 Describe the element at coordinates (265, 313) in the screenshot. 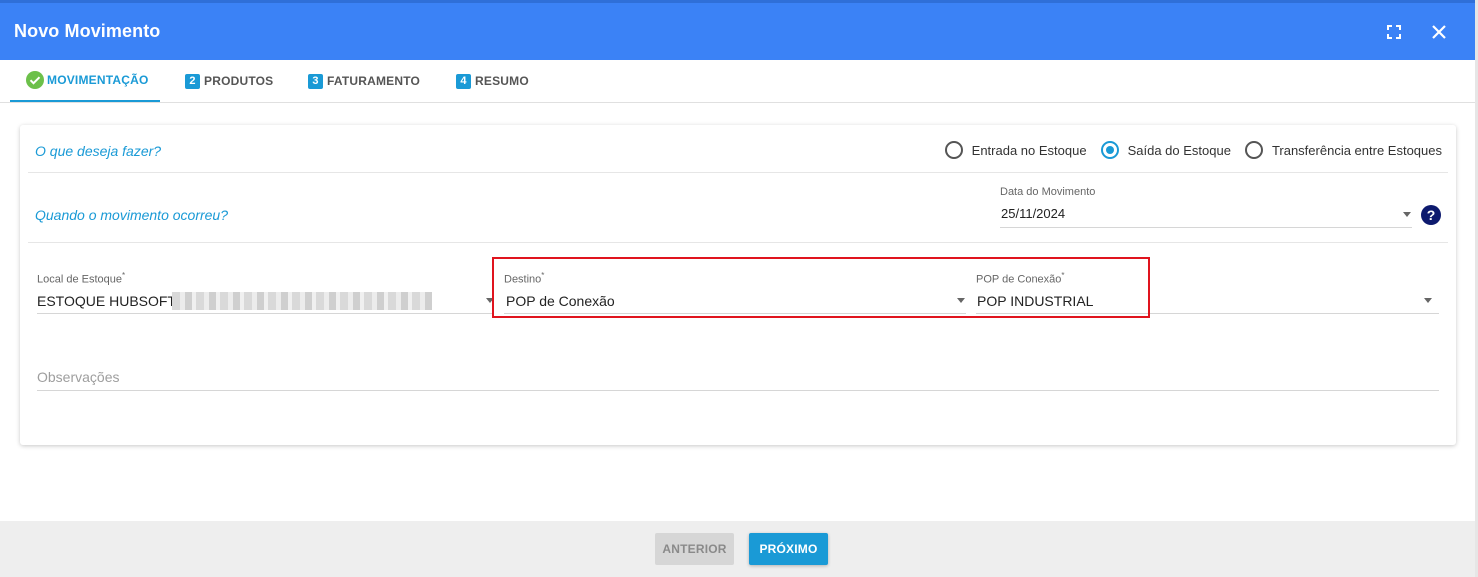

I see `local-estoque-underline` at that location.